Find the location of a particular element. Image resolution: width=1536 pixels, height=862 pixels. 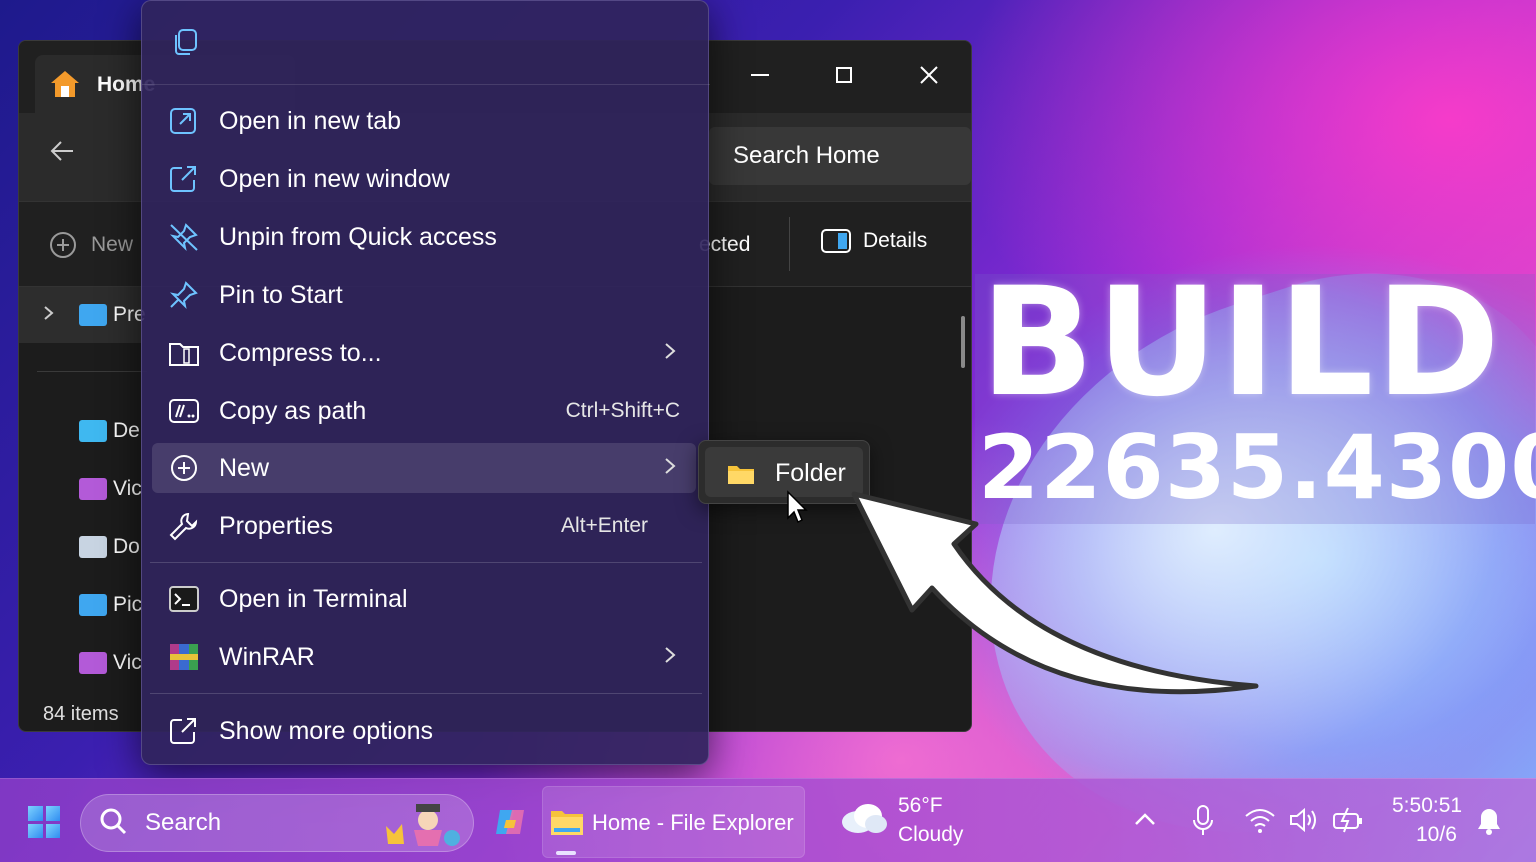

clock-date: 10/6 is located at coordinates (1436, 835).